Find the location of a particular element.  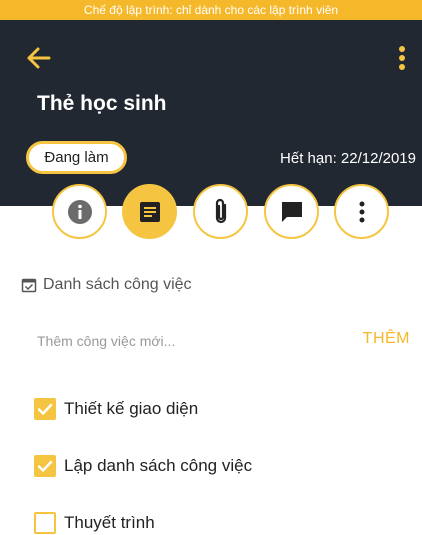

checklist-item: Thuyết trình is located at coordinates (94, 523).